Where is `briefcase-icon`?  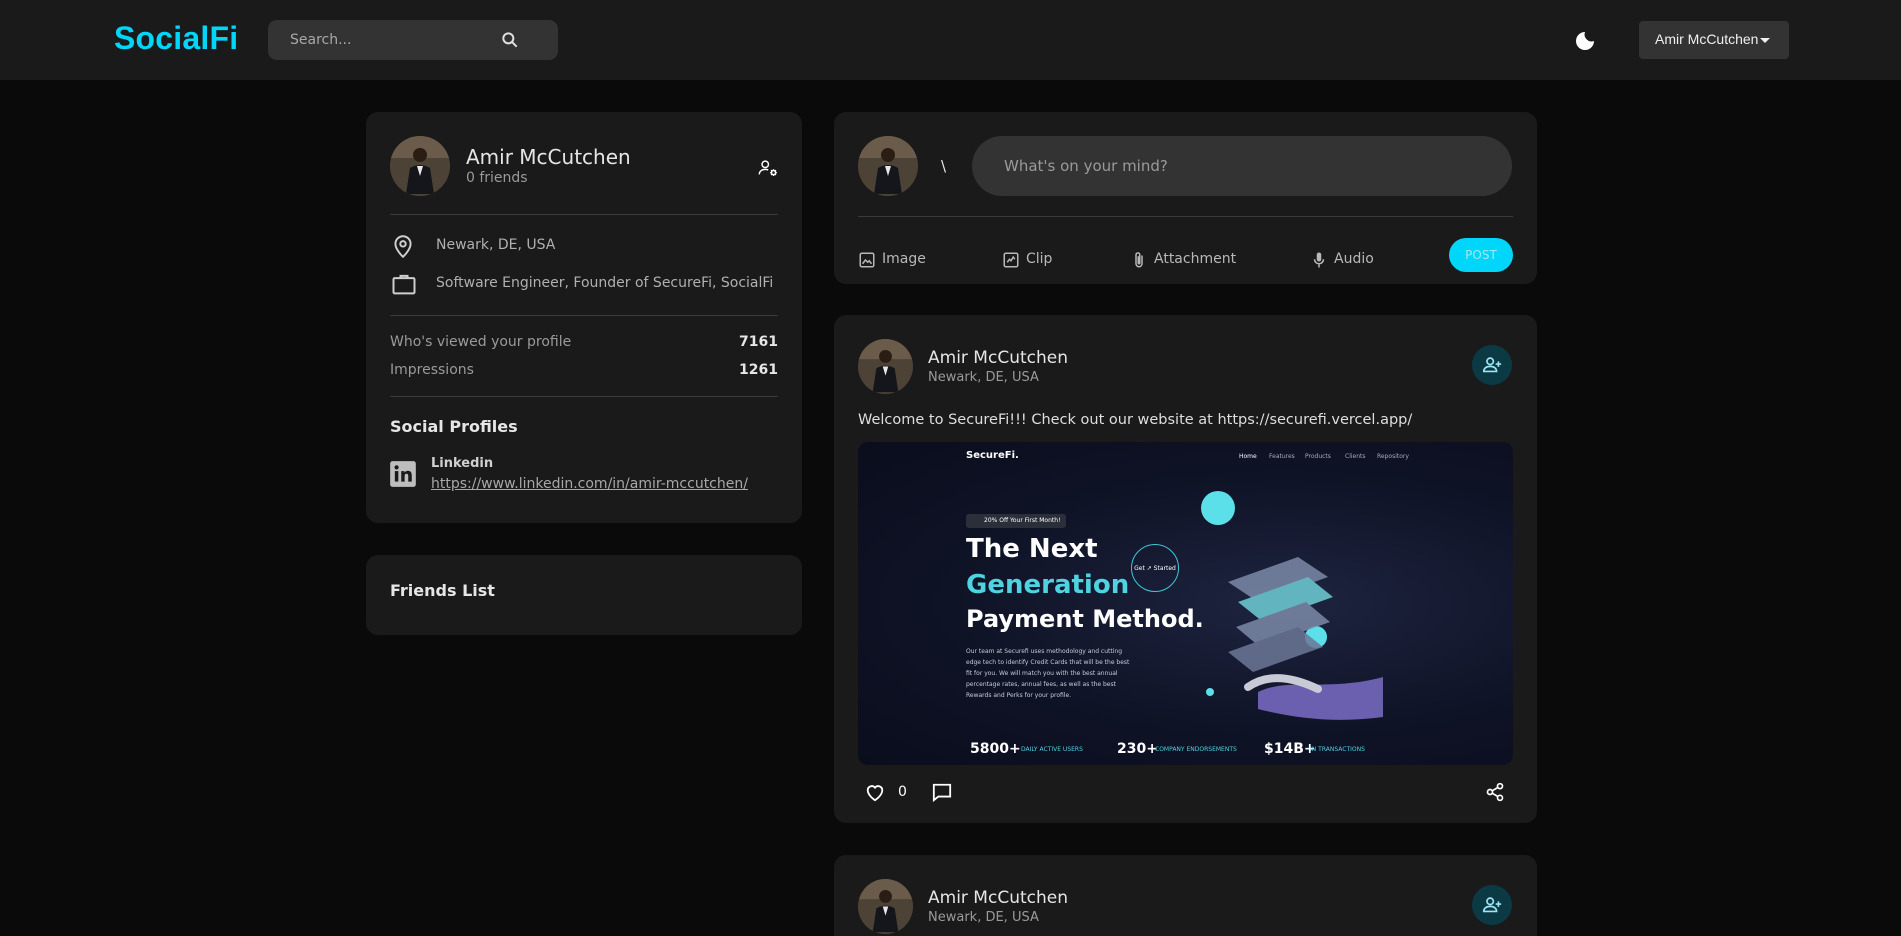 briefcase-icon is located at coordinates (404, 284).